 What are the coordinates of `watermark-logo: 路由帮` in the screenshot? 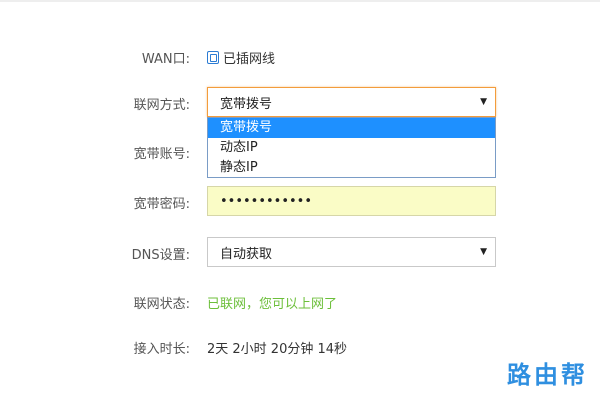 It's located at (547, 374).